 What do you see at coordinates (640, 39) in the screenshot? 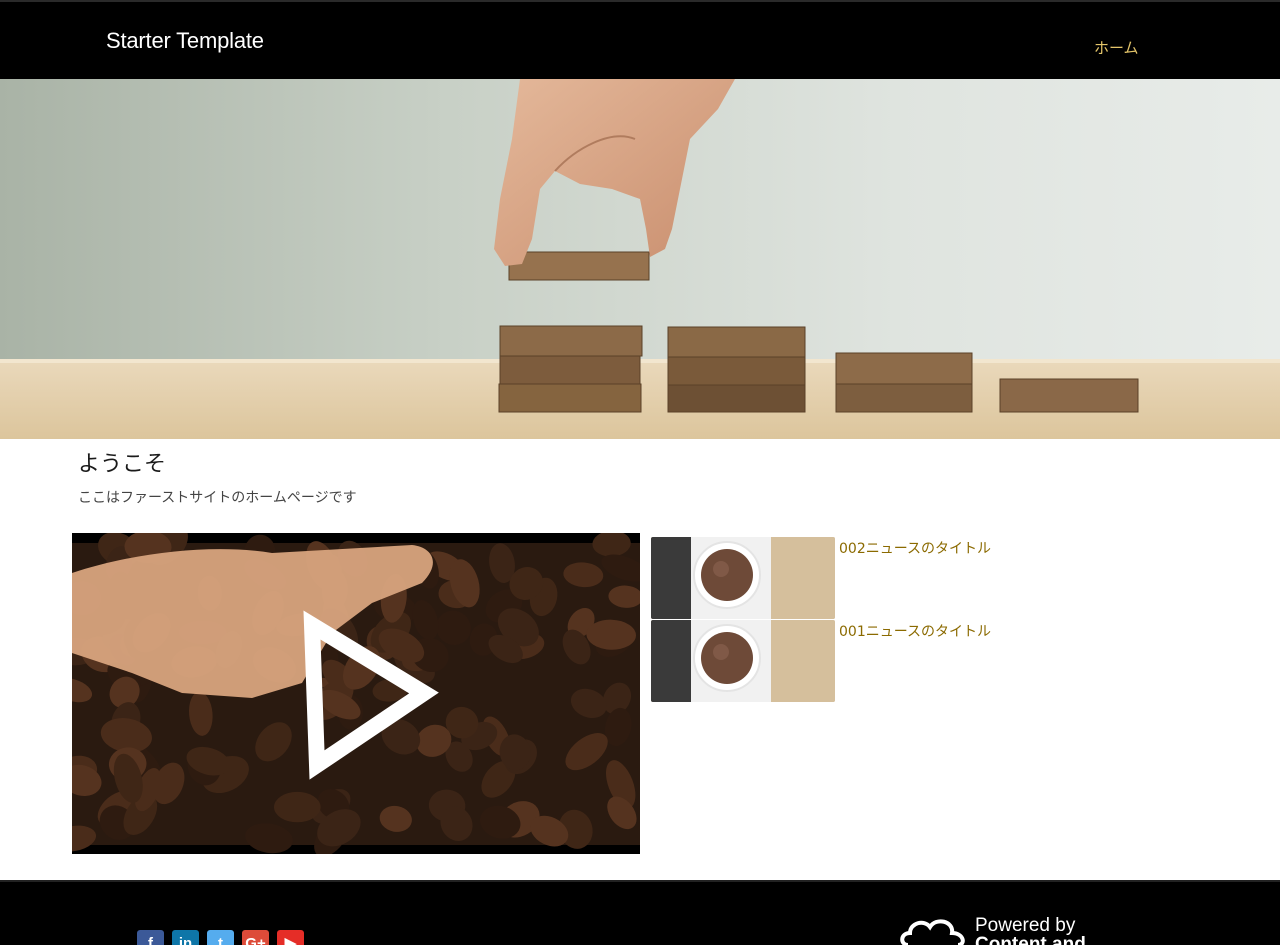
I see `top-navbar: Starter Template ホーム` at bounding box center [640, 39].